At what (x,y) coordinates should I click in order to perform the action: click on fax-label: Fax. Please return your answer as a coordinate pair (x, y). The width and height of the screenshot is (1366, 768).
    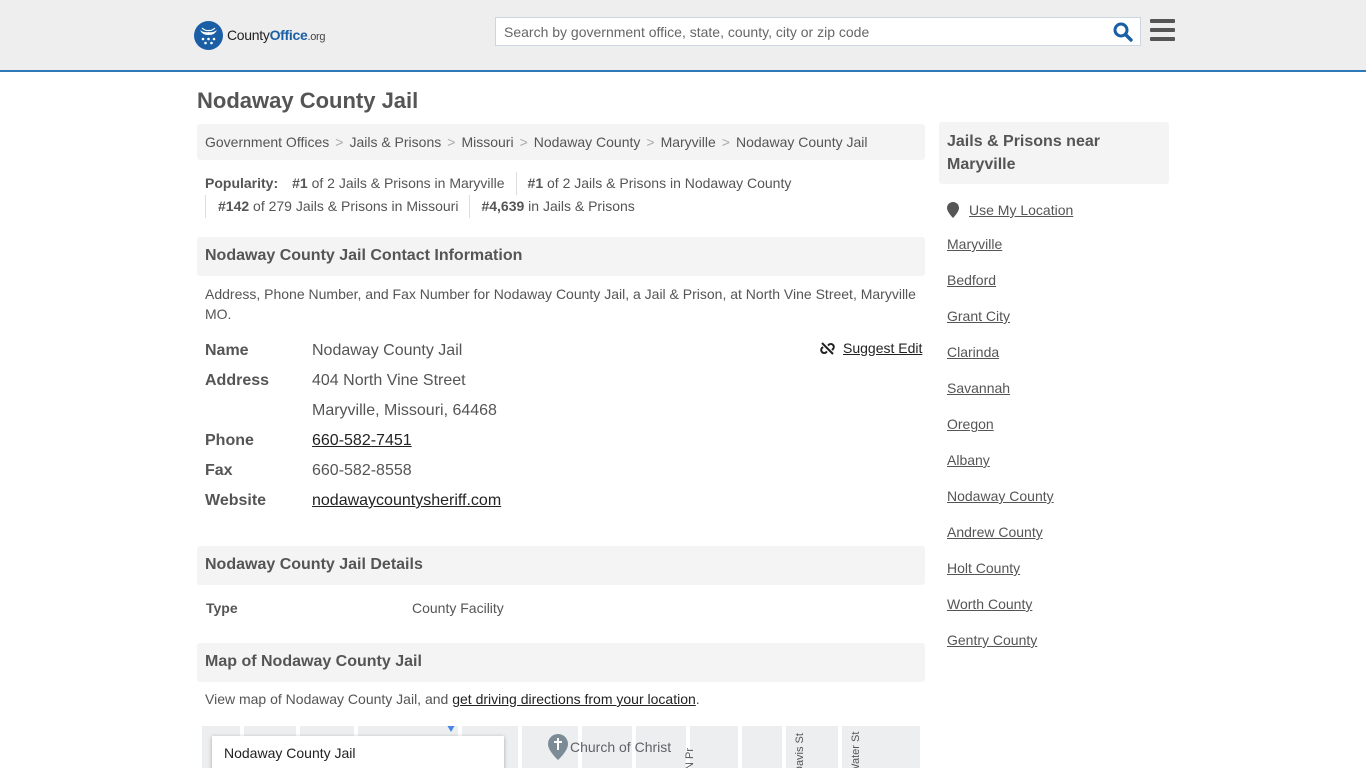
    Looking at the image, I should click on (219, 470).